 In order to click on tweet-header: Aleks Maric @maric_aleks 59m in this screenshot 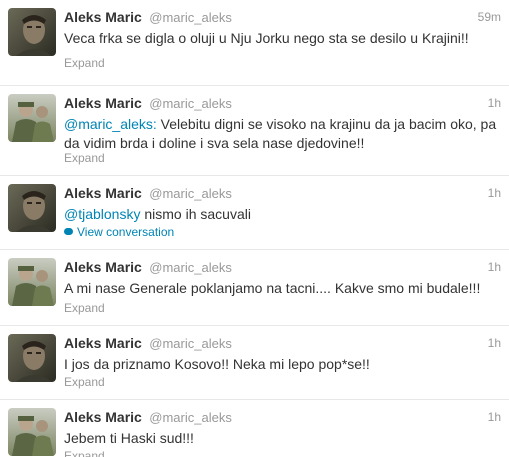, I will do `click(282, 18)`.